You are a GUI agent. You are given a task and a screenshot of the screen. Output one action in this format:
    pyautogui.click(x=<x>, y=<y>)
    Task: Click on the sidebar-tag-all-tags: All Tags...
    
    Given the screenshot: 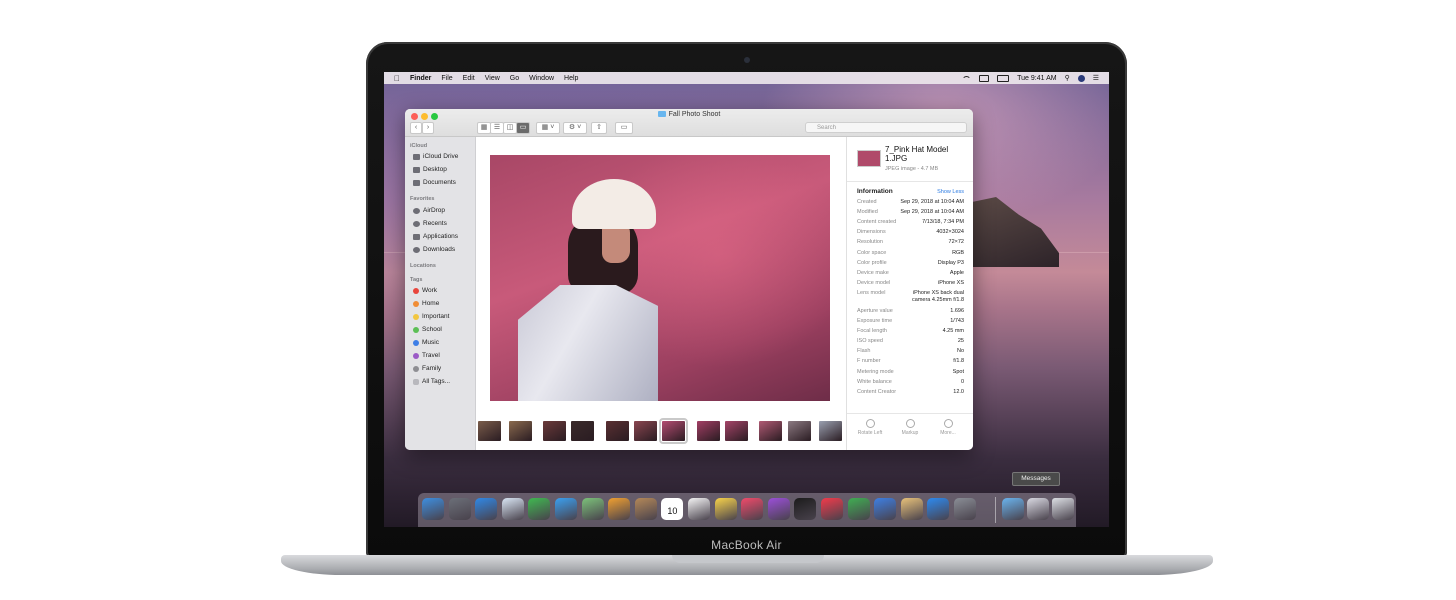 What is the action you would take?
    pyautogui.click(x=431, y=381)
    